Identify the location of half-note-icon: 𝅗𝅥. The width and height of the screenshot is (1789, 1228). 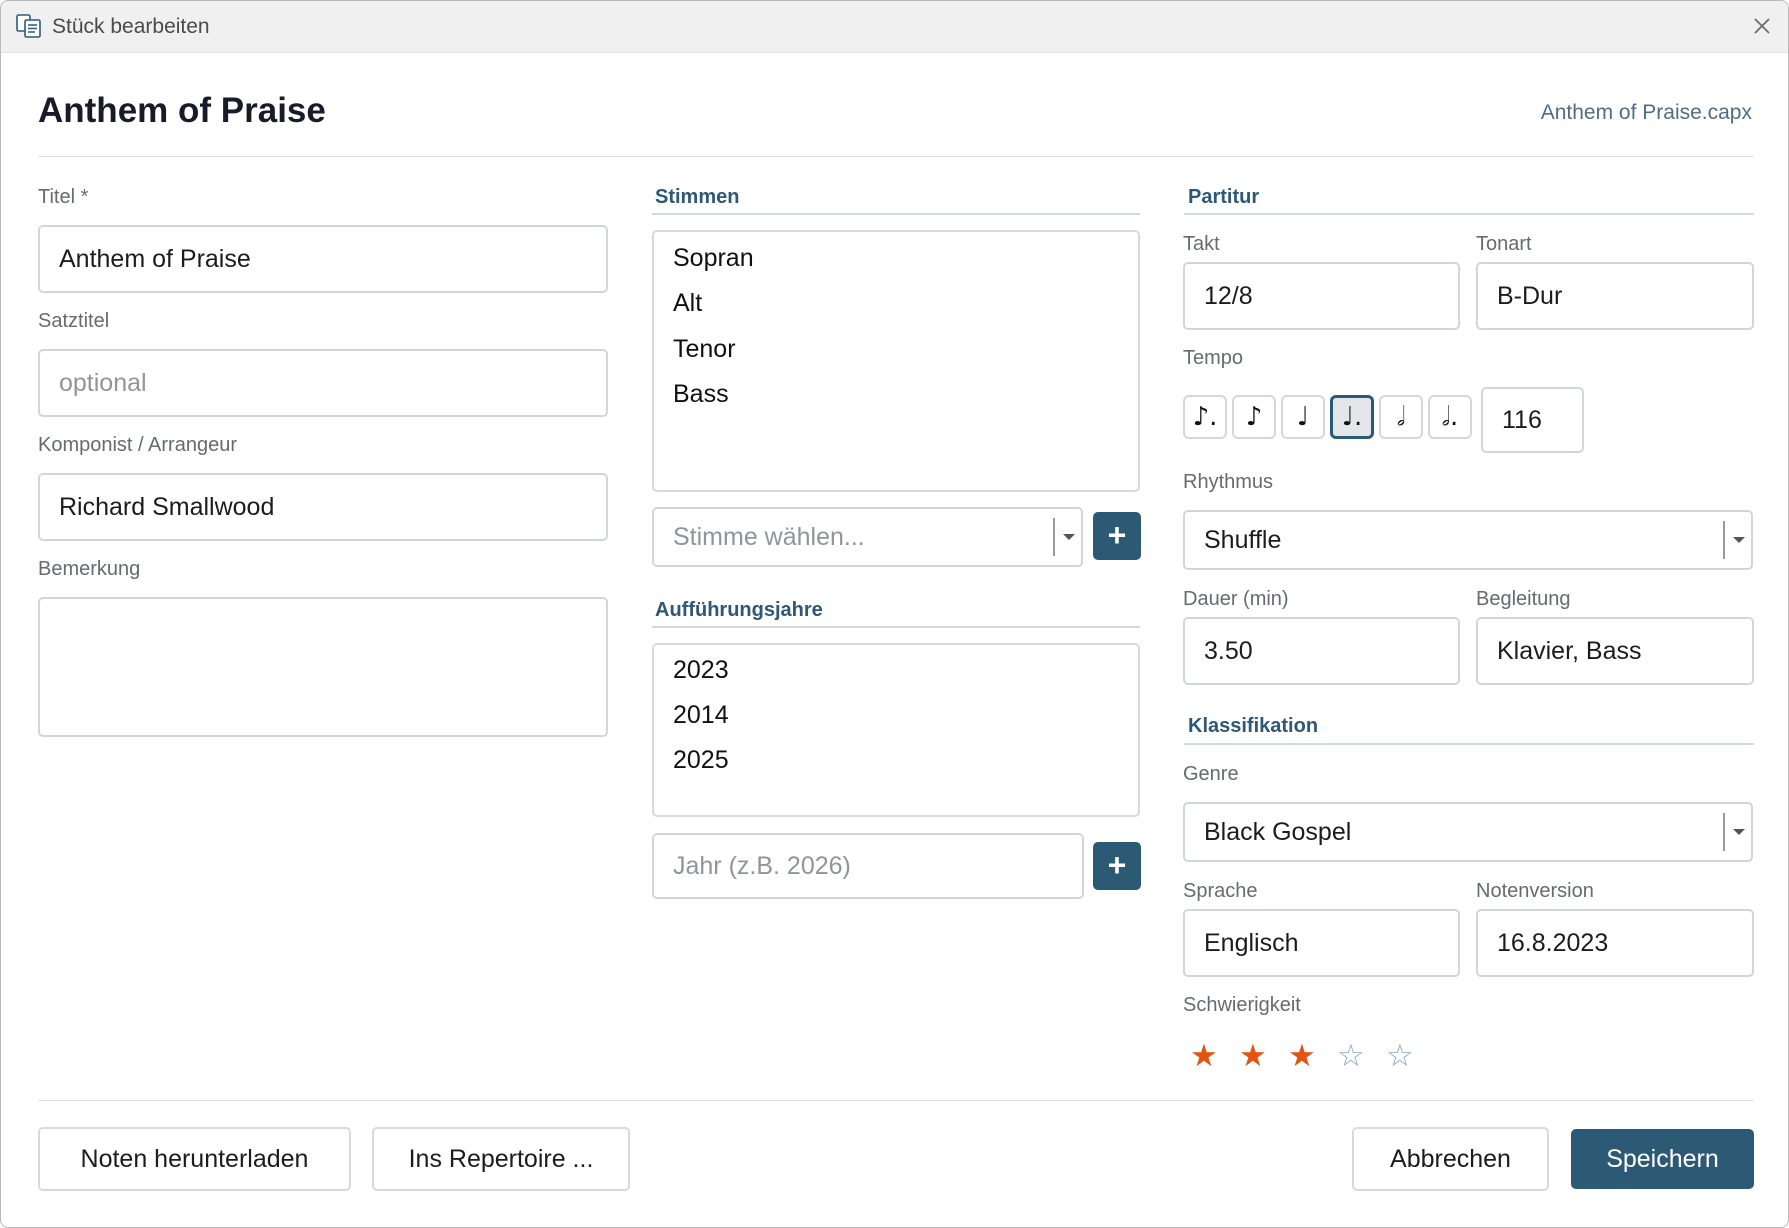
(1401, 417).